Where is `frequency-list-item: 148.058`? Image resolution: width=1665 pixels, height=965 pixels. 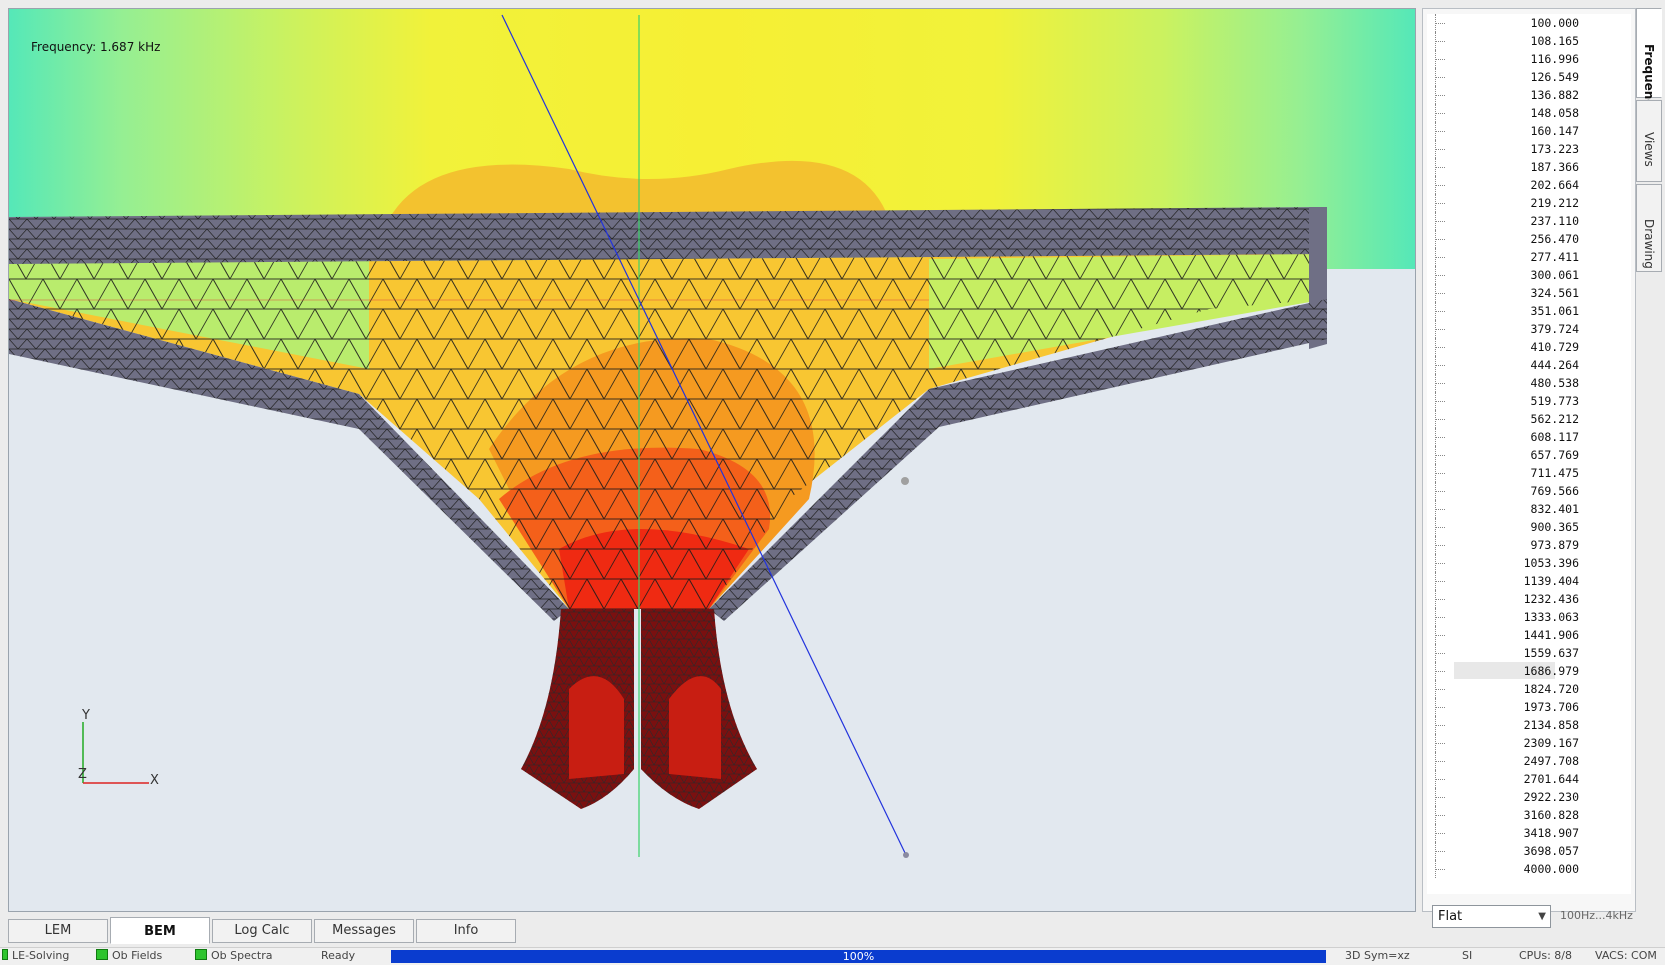
frequency-list-item: 148.058 is located at coordinates (1529, 113).